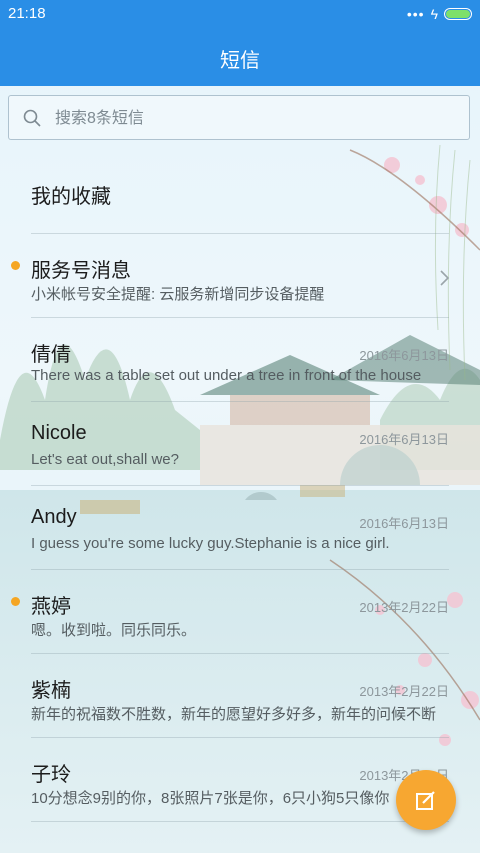  Describe the element at coordinates (434, 14) in the screenshot. I see `charging-icon: ϟ` at that location.